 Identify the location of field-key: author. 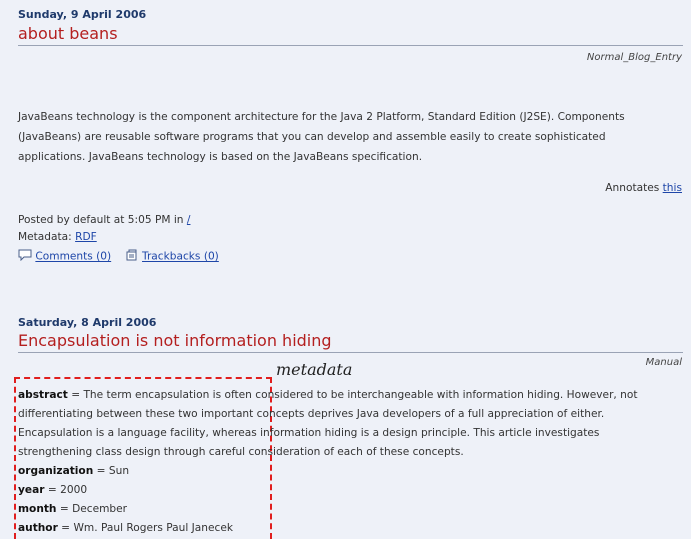
(38, 528).